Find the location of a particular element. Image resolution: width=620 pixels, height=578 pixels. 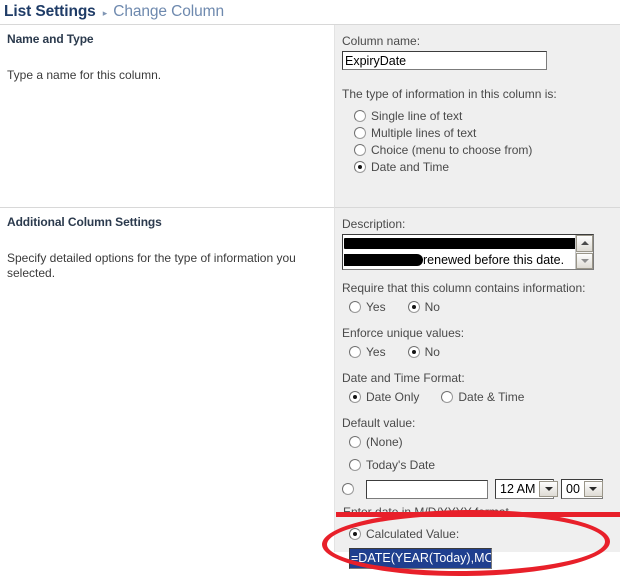

date-time-format-options: Date Only Date & Time is located at coordinates (481, 396).